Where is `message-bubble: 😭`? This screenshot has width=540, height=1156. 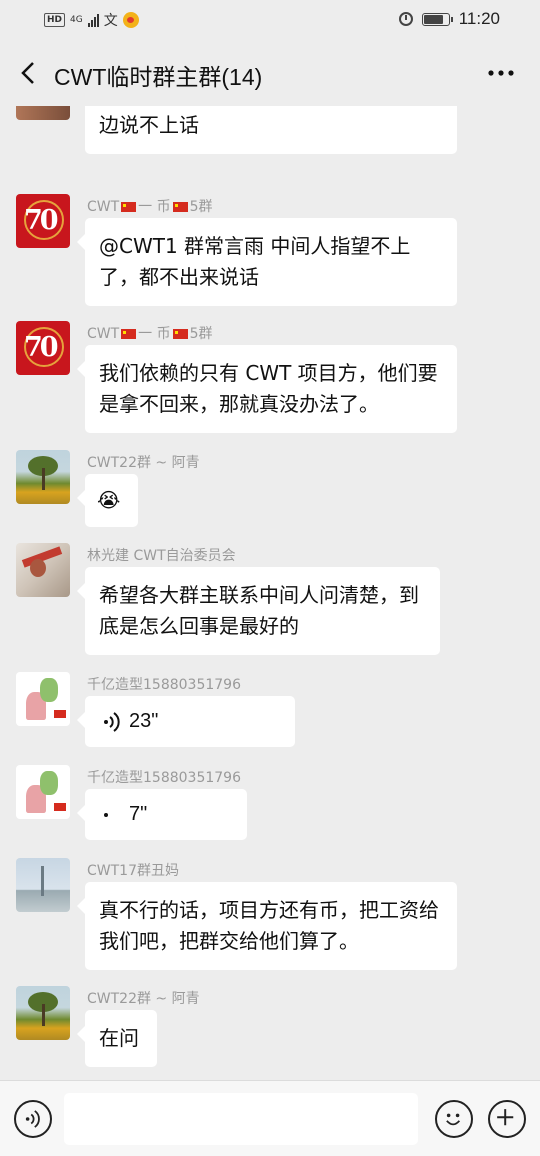
message-bubble: 😭 is located at coordinates (107, 500).